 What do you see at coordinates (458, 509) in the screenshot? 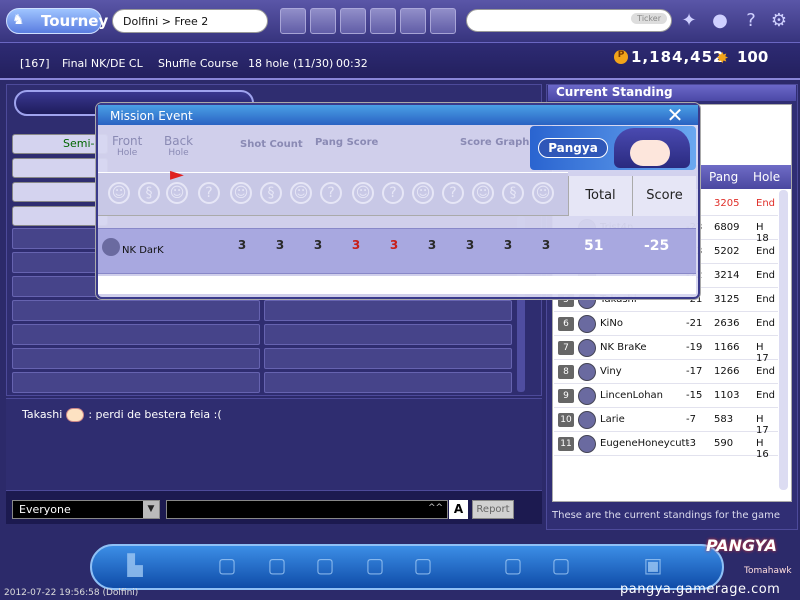
I see `font-size-button: A` at bounding box center [458, 509].